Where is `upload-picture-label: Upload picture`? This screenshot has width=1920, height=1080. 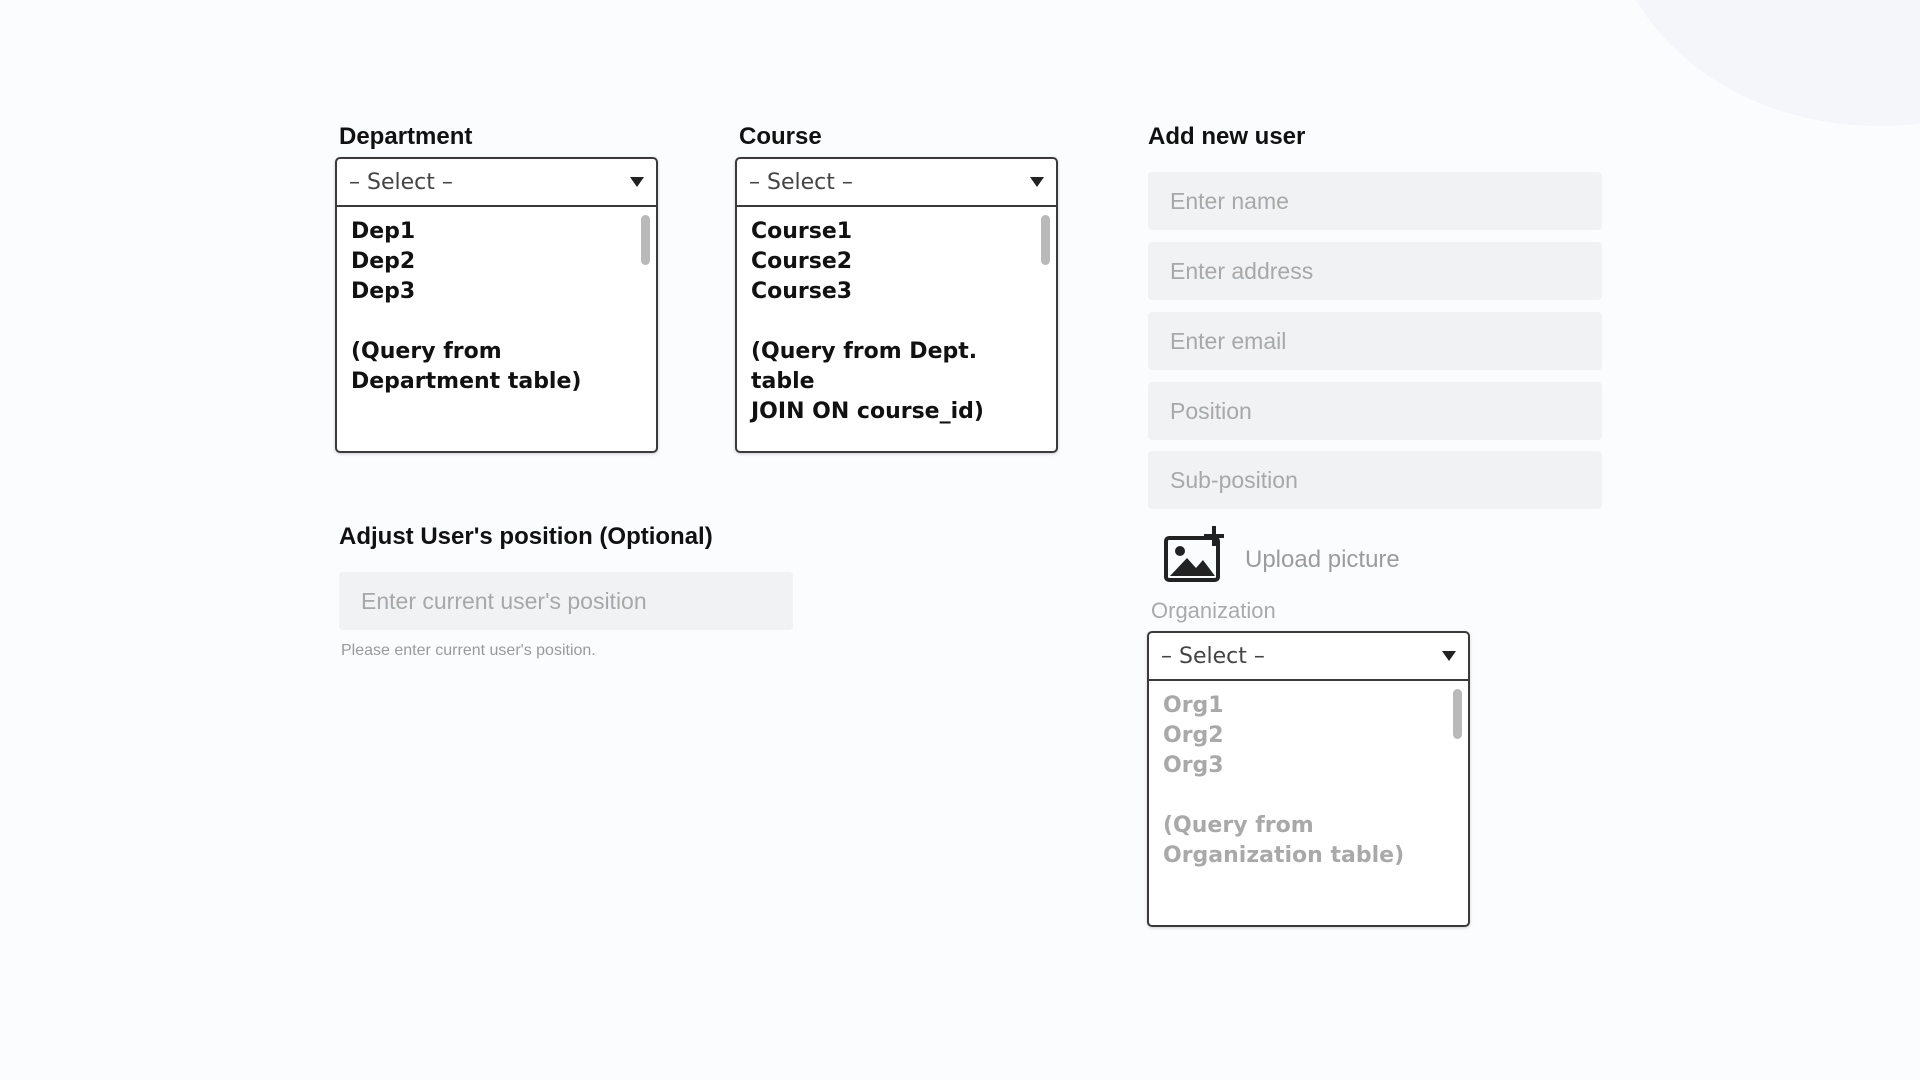 upload-picture-label: Upload picture is located at coordinates (1322, 559).